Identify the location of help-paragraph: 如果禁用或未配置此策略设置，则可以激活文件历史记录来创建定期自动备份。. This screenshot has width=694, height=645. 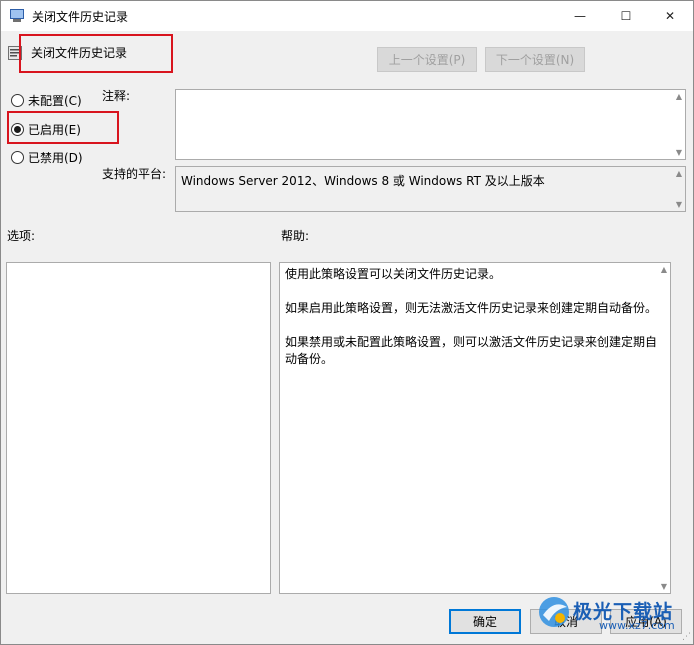
(471, 350).